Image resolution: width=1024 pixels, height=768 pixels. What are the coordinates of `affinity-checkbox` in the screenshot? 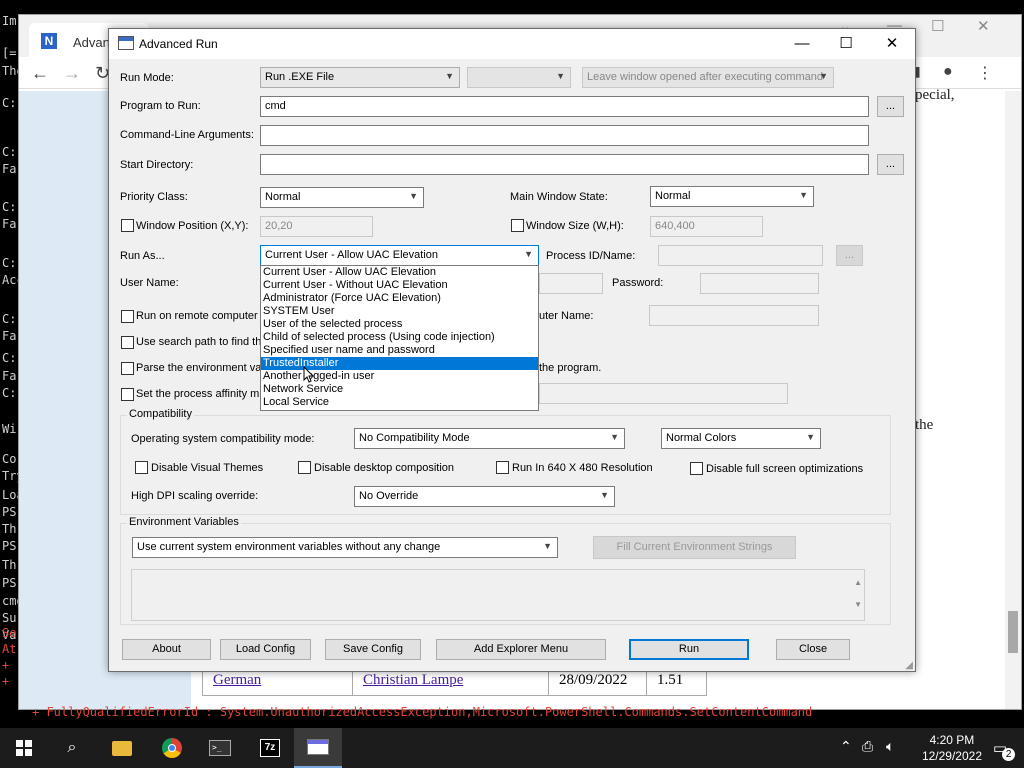 It's located at (127, 394).